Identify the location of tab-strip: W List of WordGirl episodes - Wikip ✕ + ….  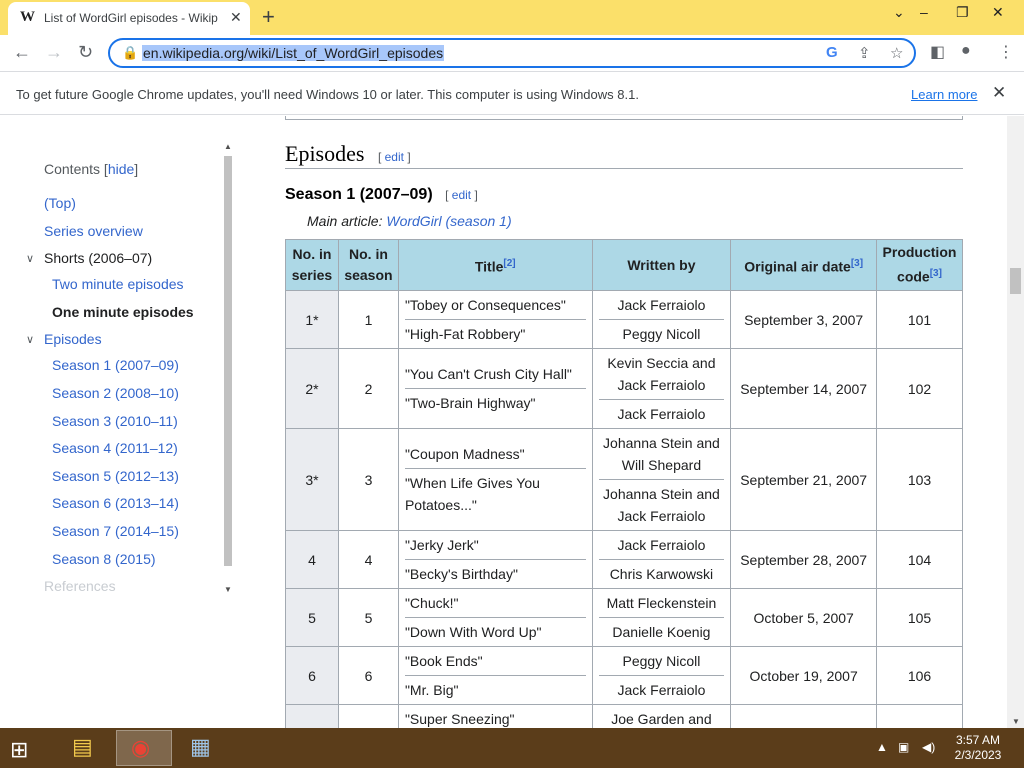
(512, 17).